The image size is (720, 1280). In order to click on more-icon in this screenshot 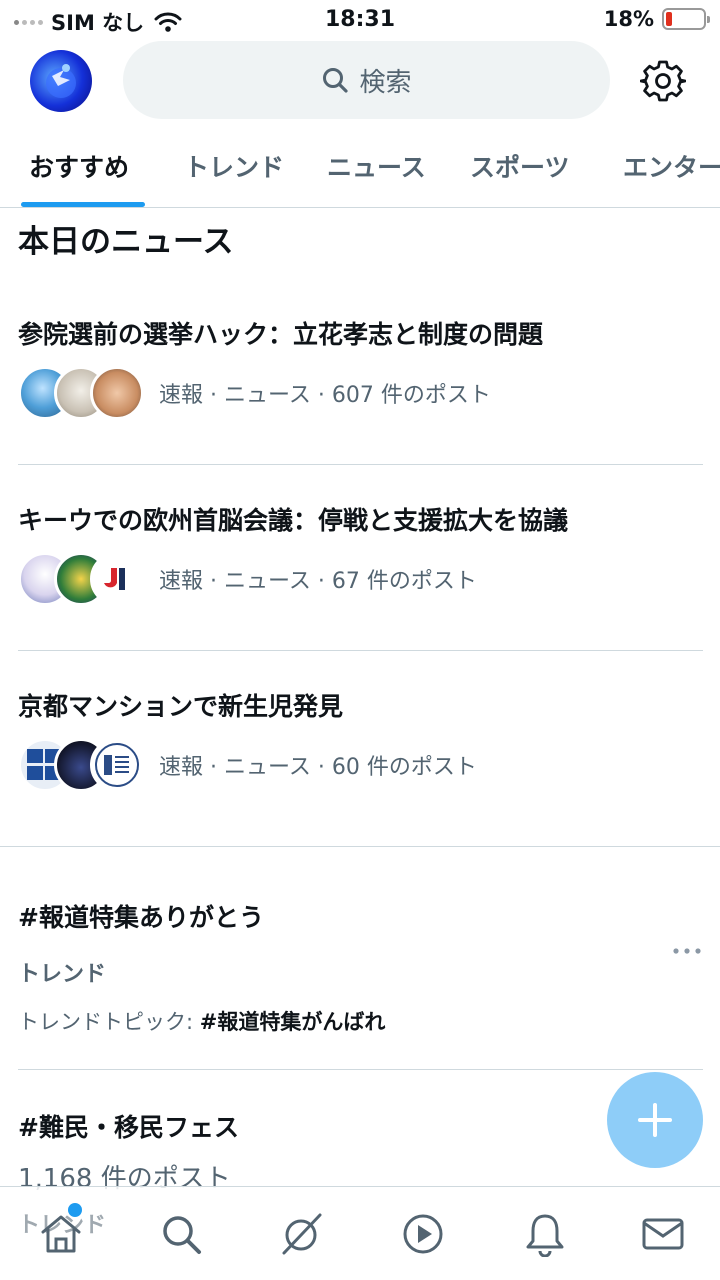, I will do `click(687, 951)`.